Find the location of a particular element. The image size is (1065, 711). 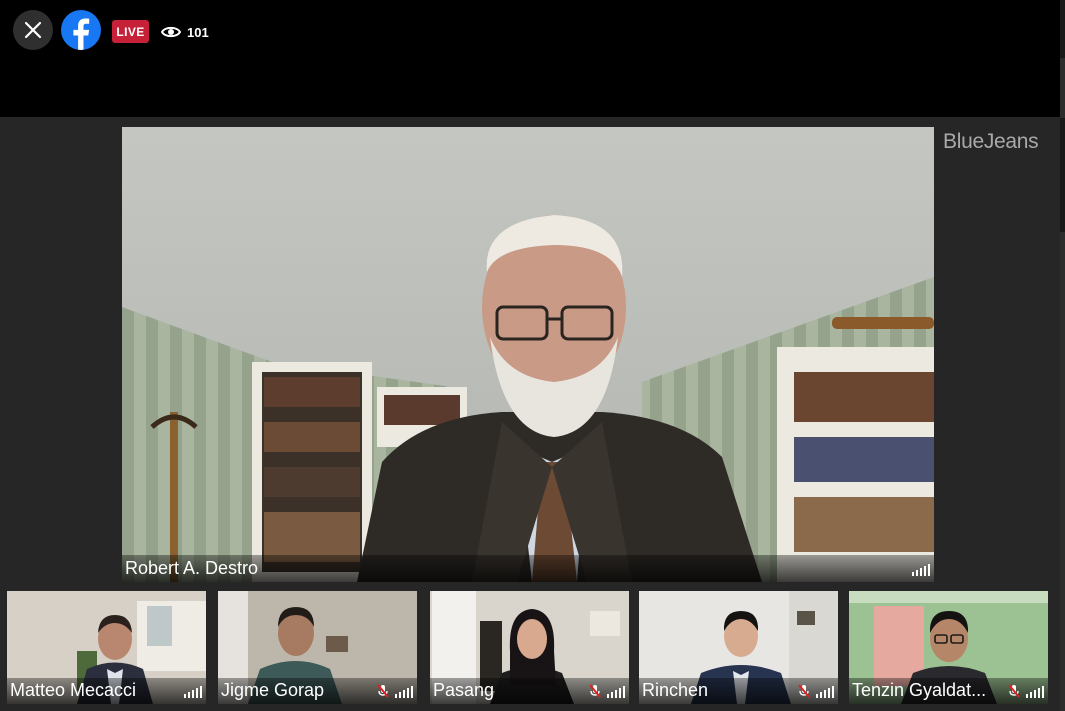

participant-tile: Rinchen is located at coordinates (738, 647).